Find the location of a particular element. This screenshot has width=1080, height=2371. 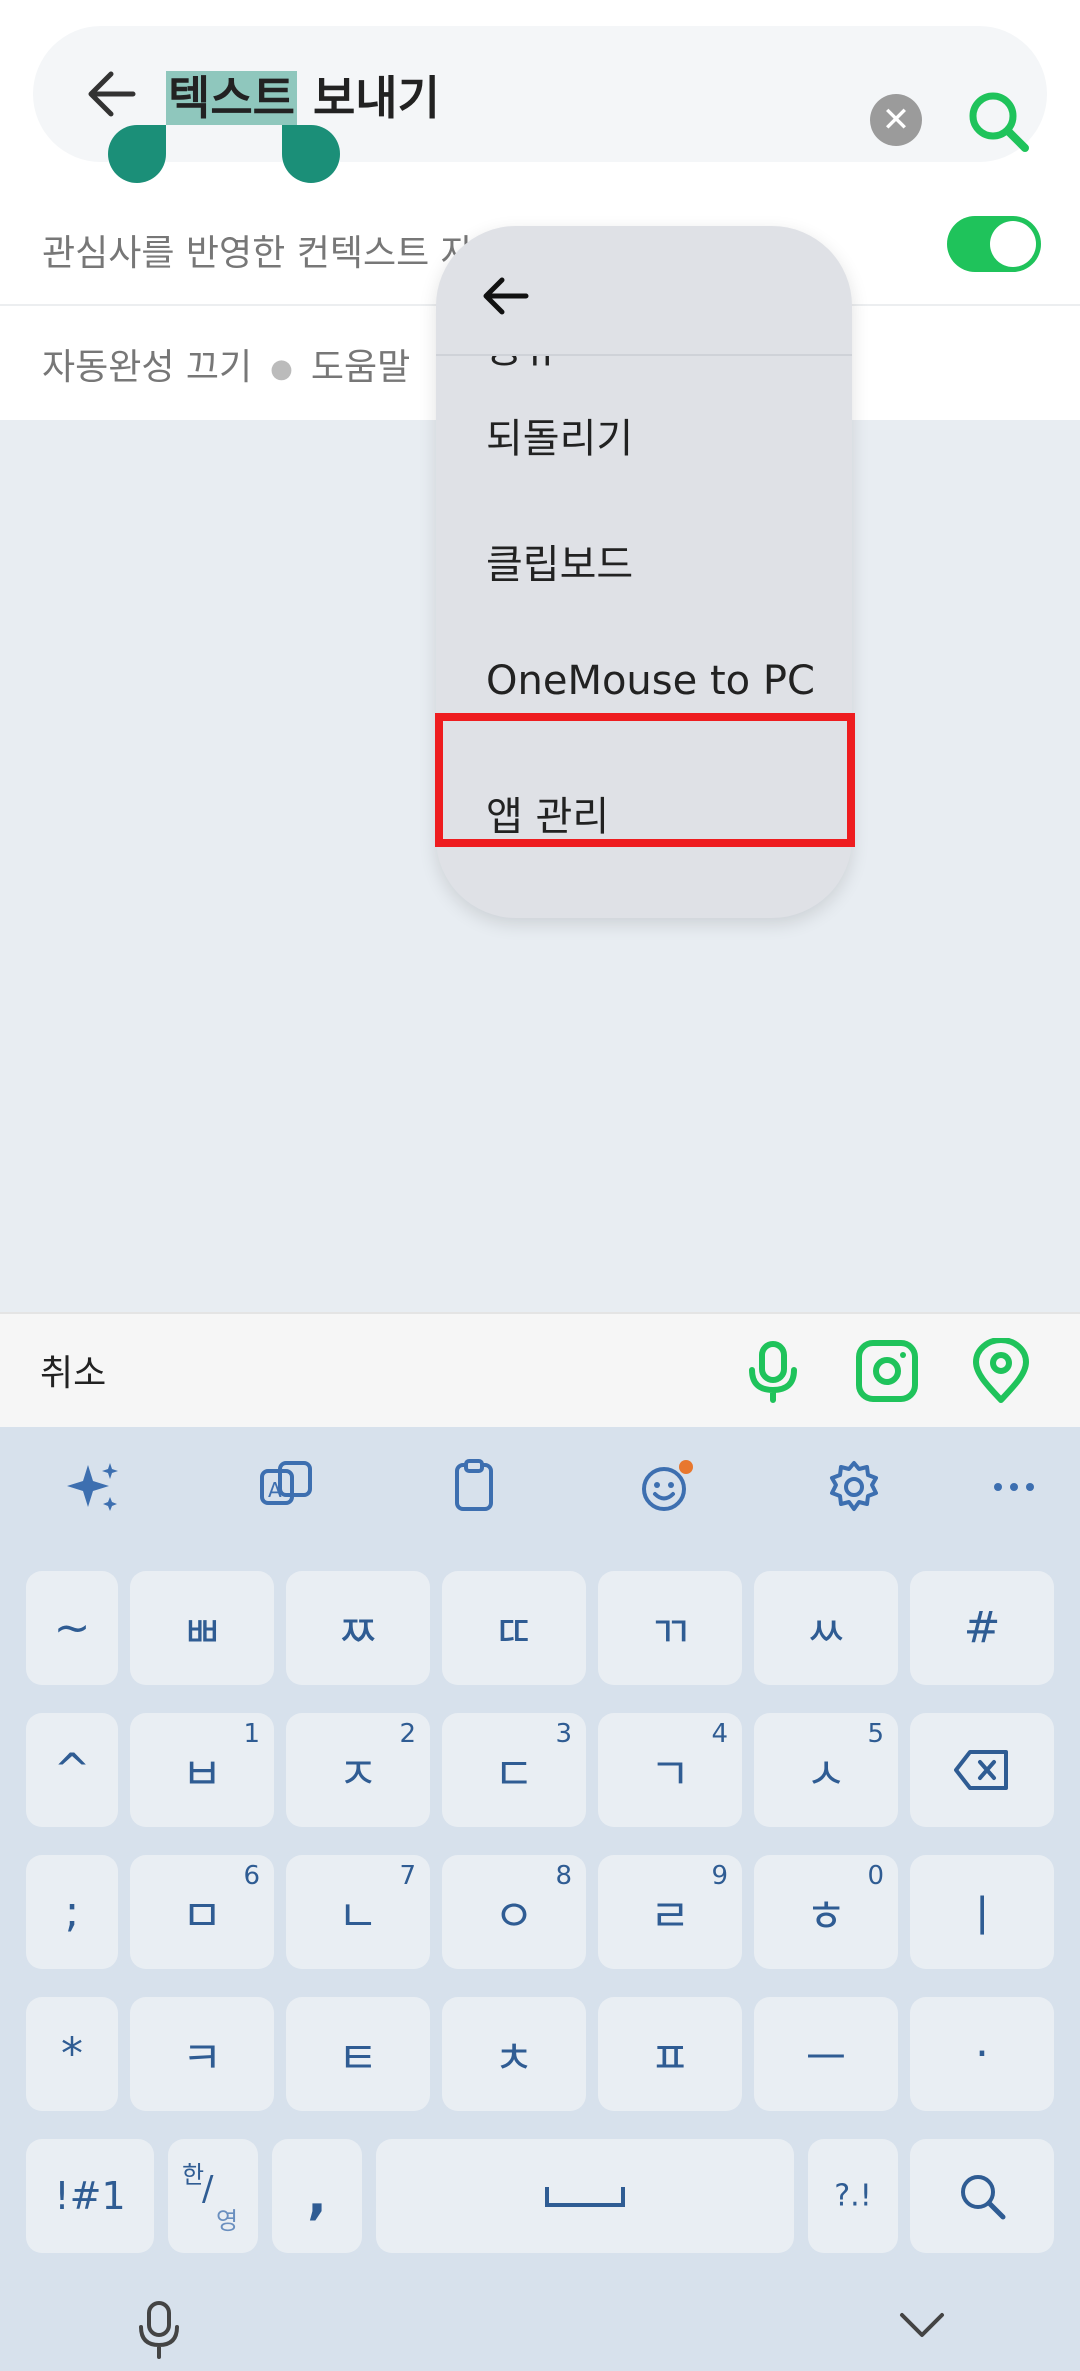

key-ssanggiyeok: ㄲ is located at coordinates (670, 1628).